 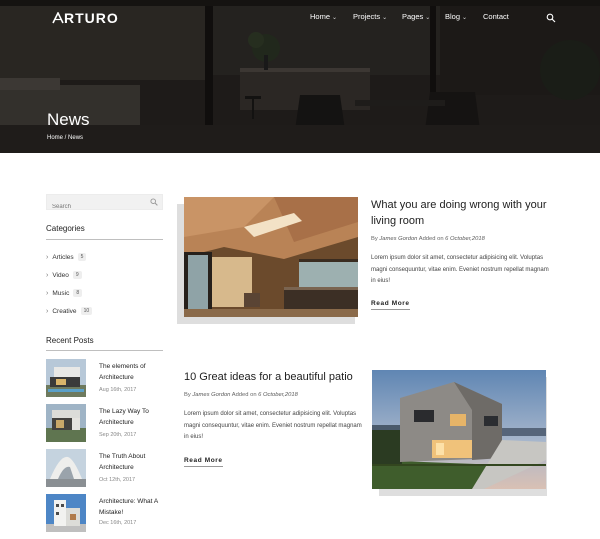 I want to click on site-logo: RTURO, so click(x=85, y=18).